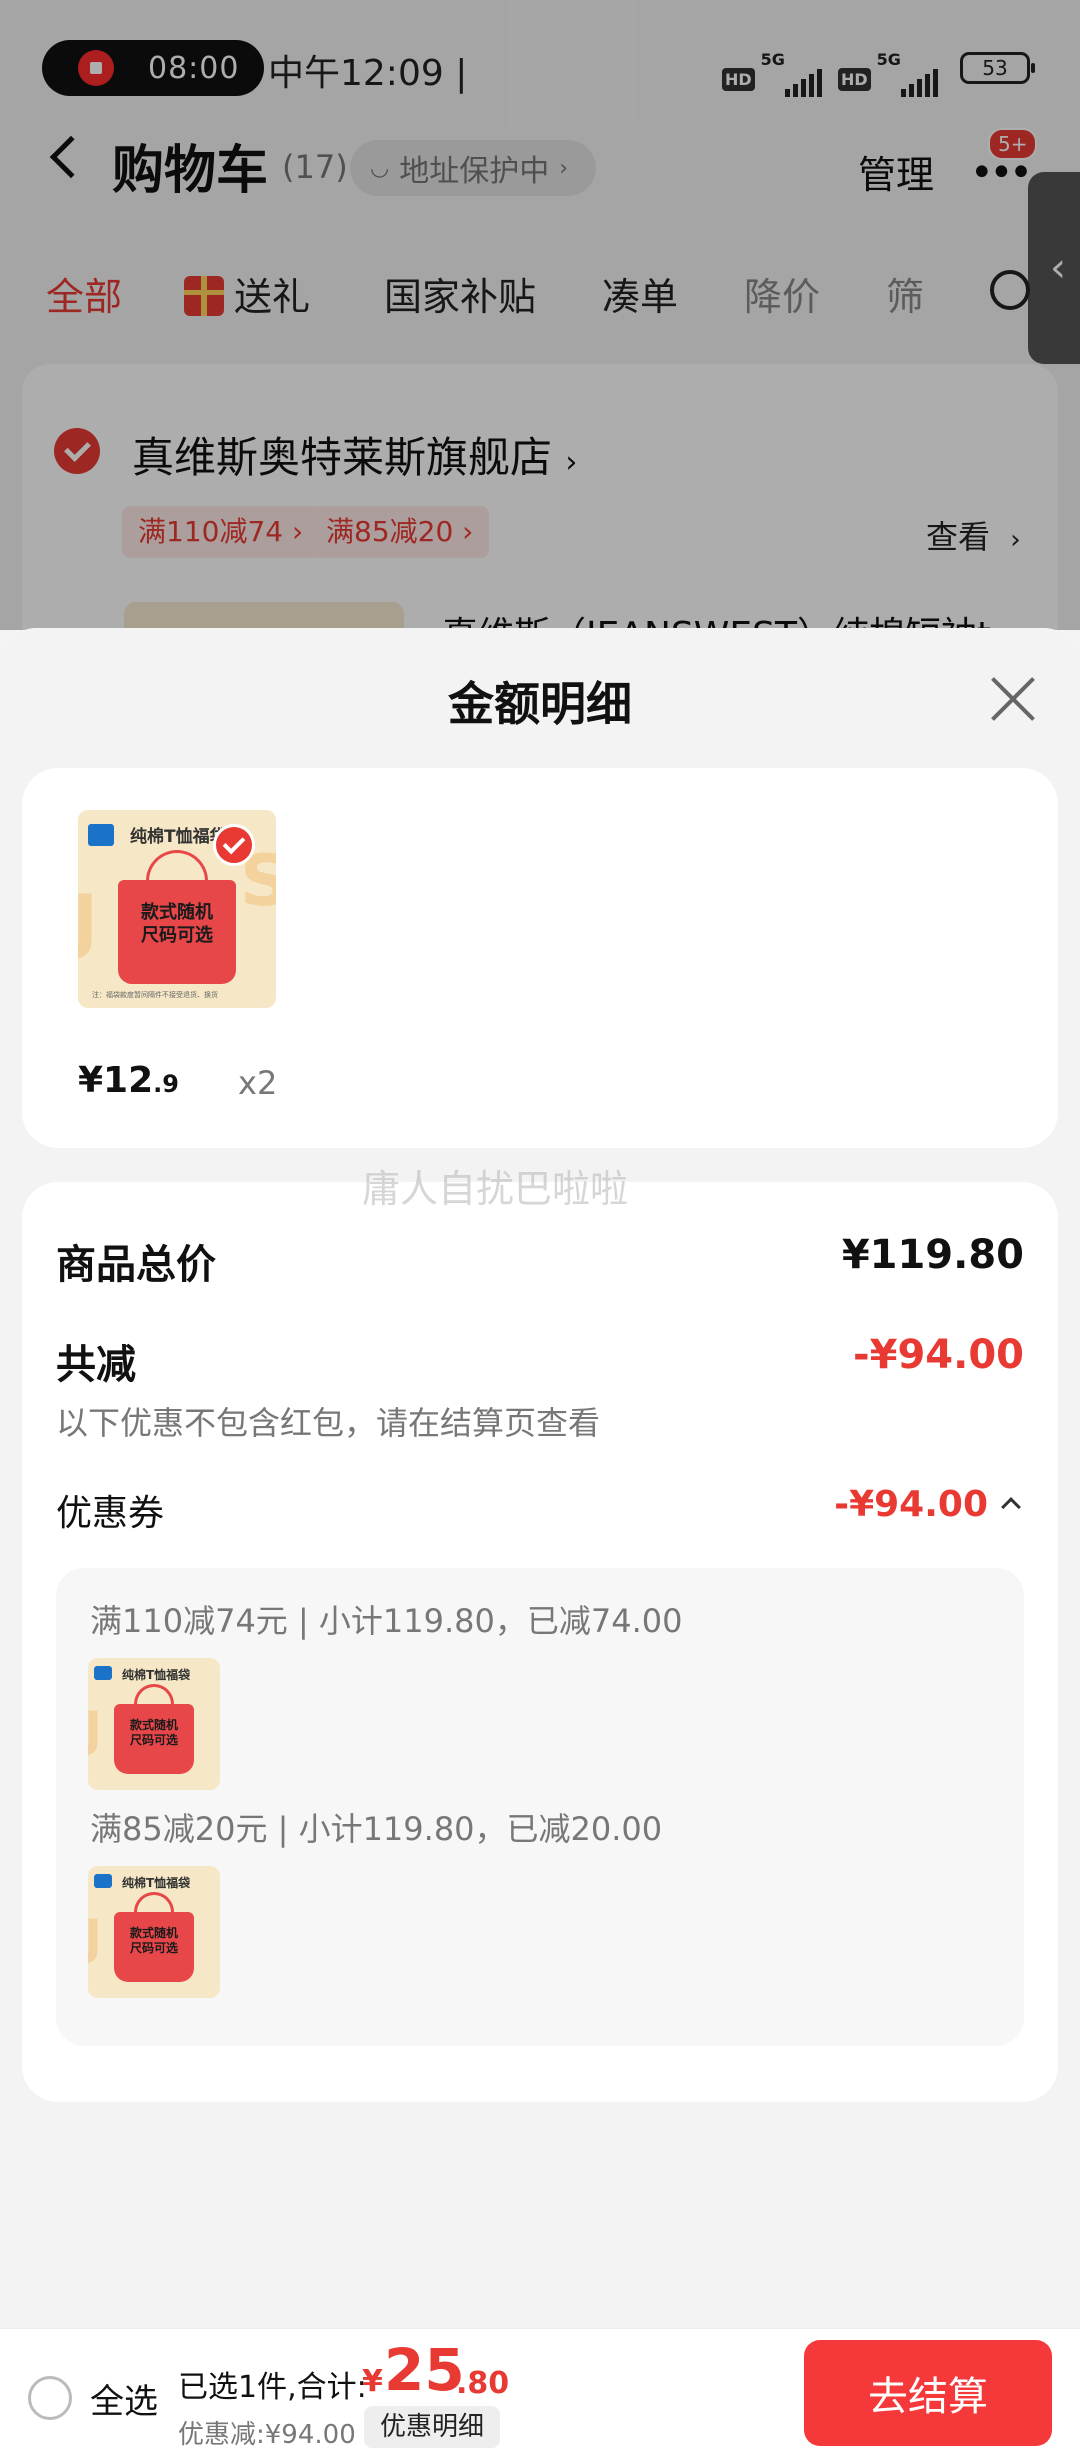  I want to click on discount-note: 以下优惠不包含红包，请在结算页查看, so click(328, 1423).